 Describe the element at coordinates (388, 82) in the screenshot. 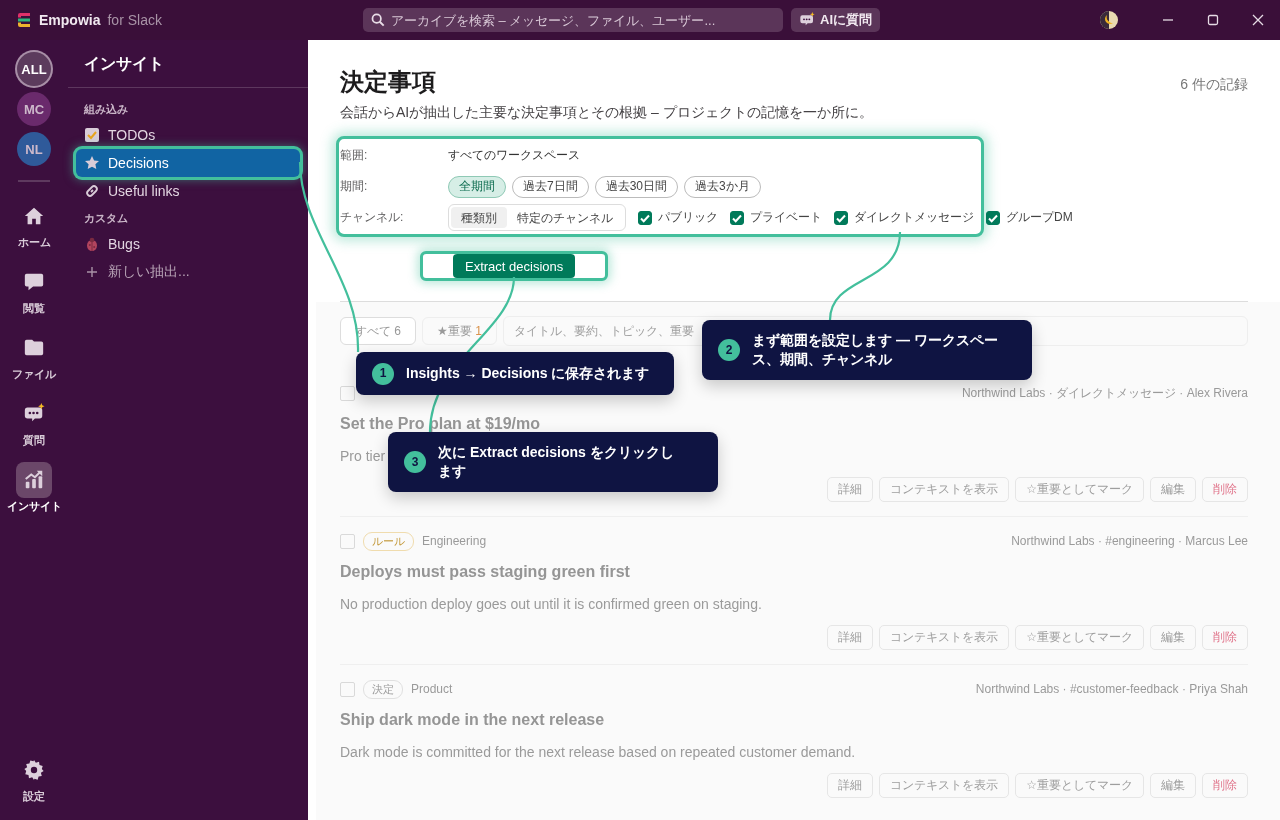

I see `page-title: 決定事項` at that location.